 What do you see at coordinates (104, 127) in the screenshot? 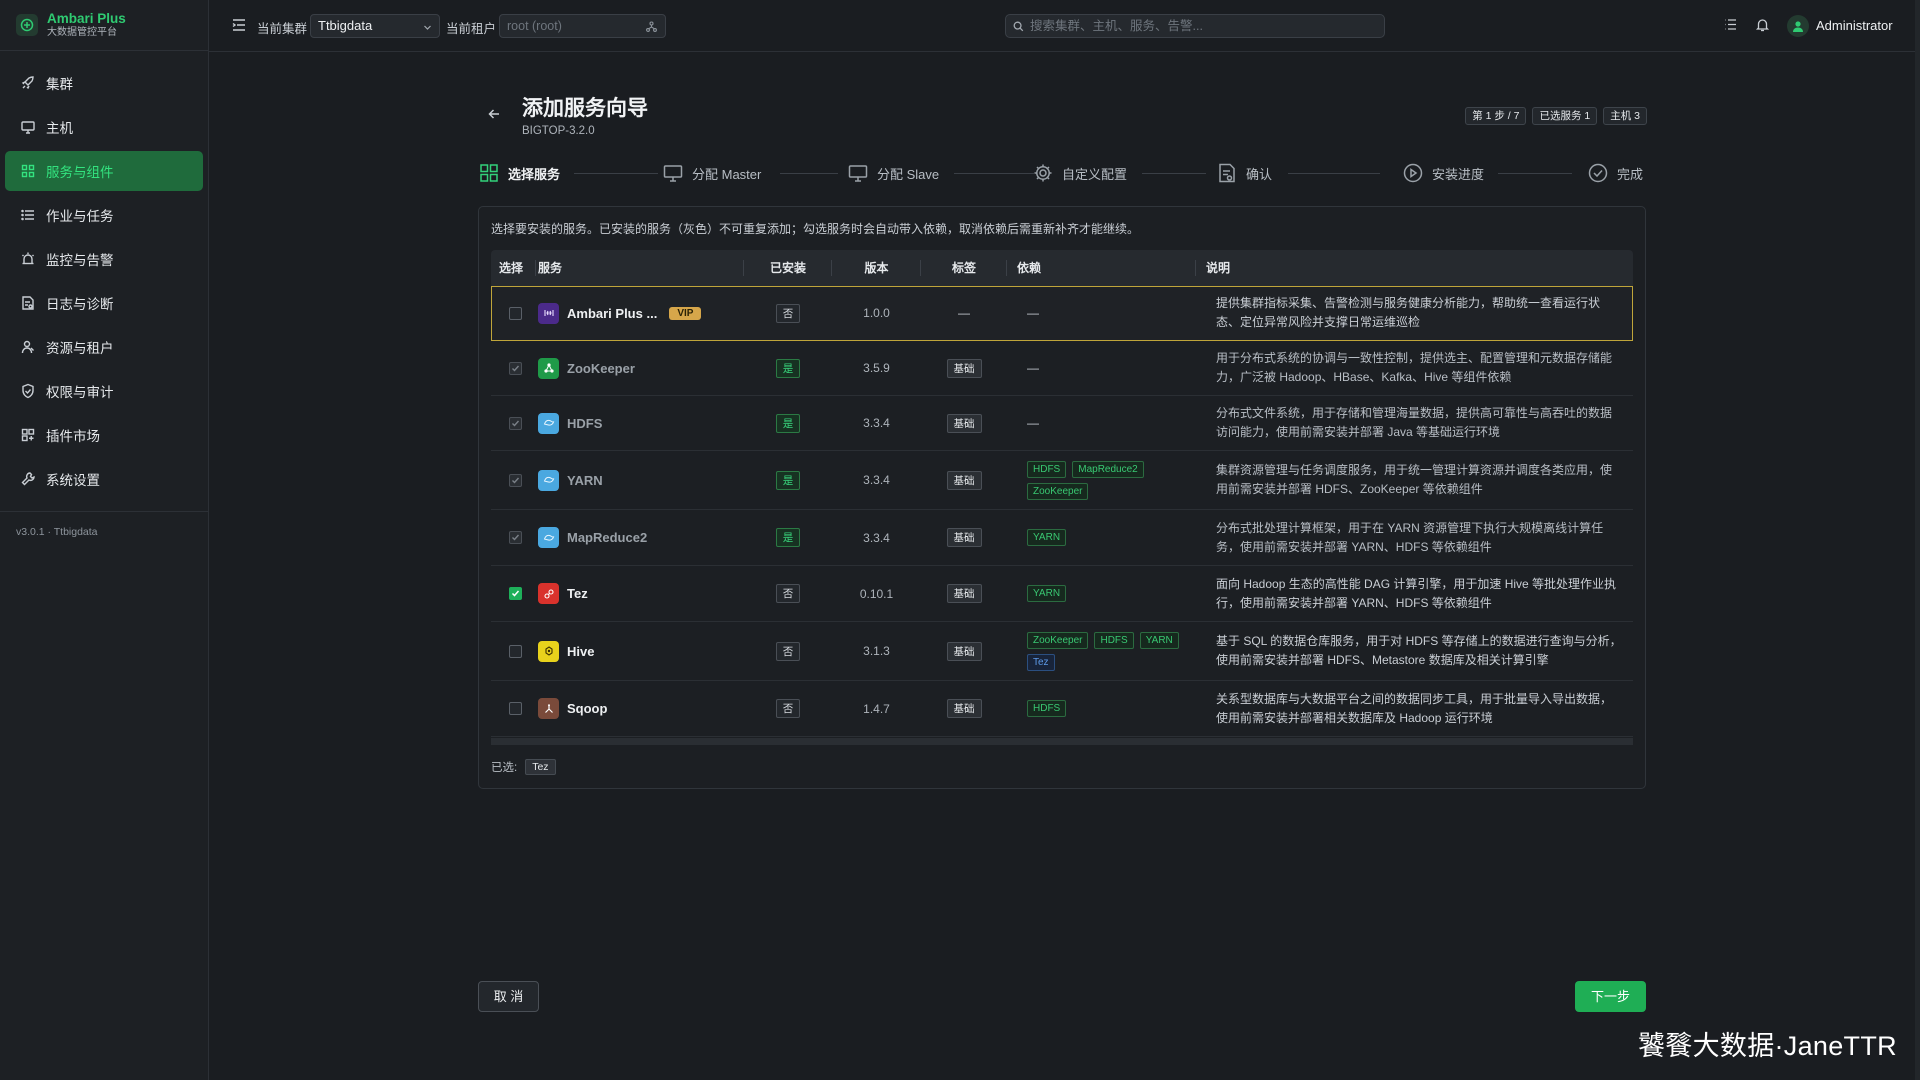
I see `sidebar-item-hosts: 主机` at bounding box center [104, 127].